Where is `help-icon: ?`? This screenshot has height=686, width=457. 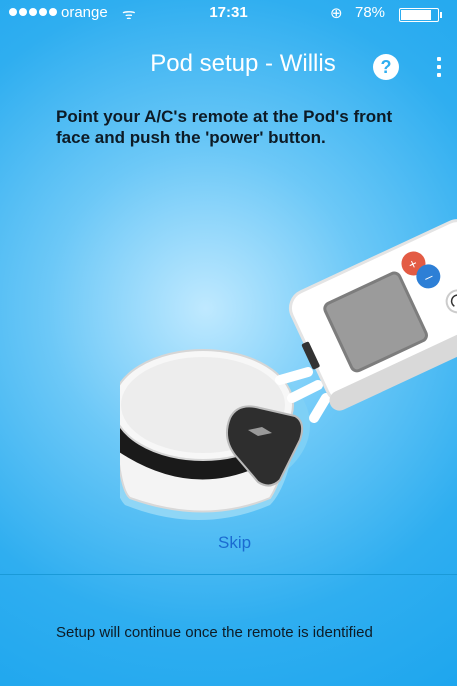 help-icon: ? is located at coordinates (386, 67).